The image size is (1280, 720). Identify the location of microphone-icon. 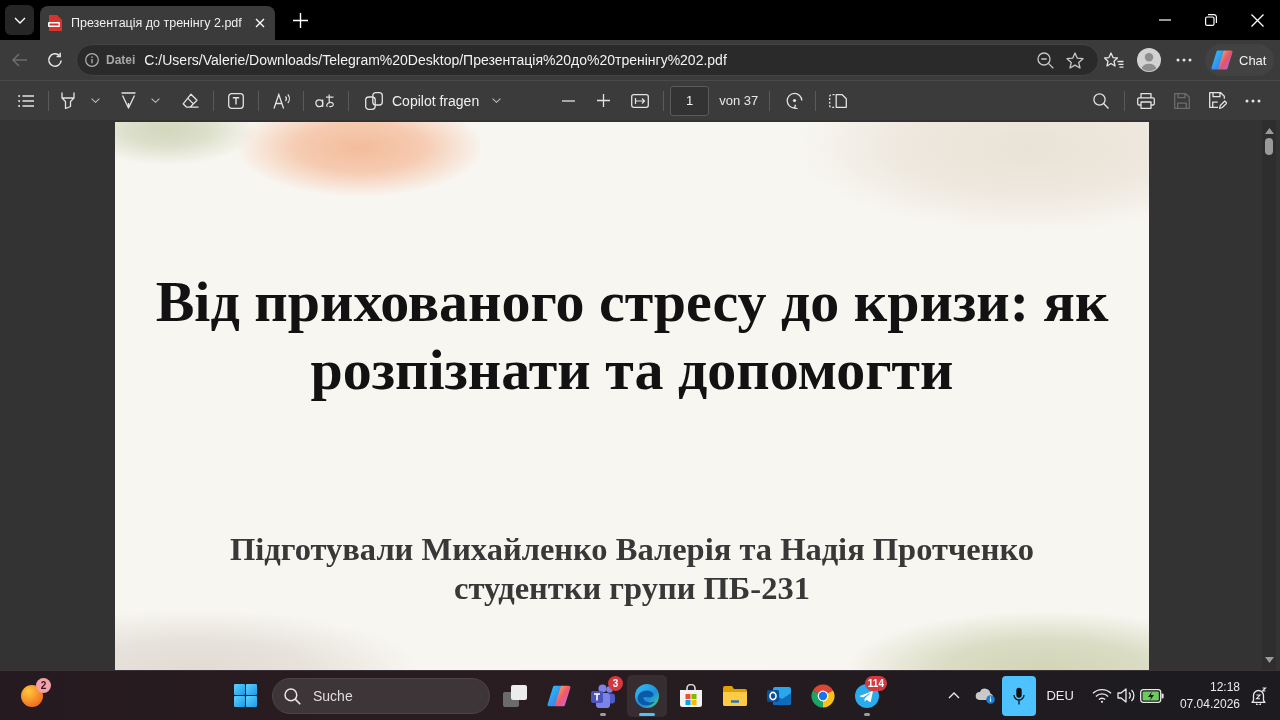
(1019, 695).